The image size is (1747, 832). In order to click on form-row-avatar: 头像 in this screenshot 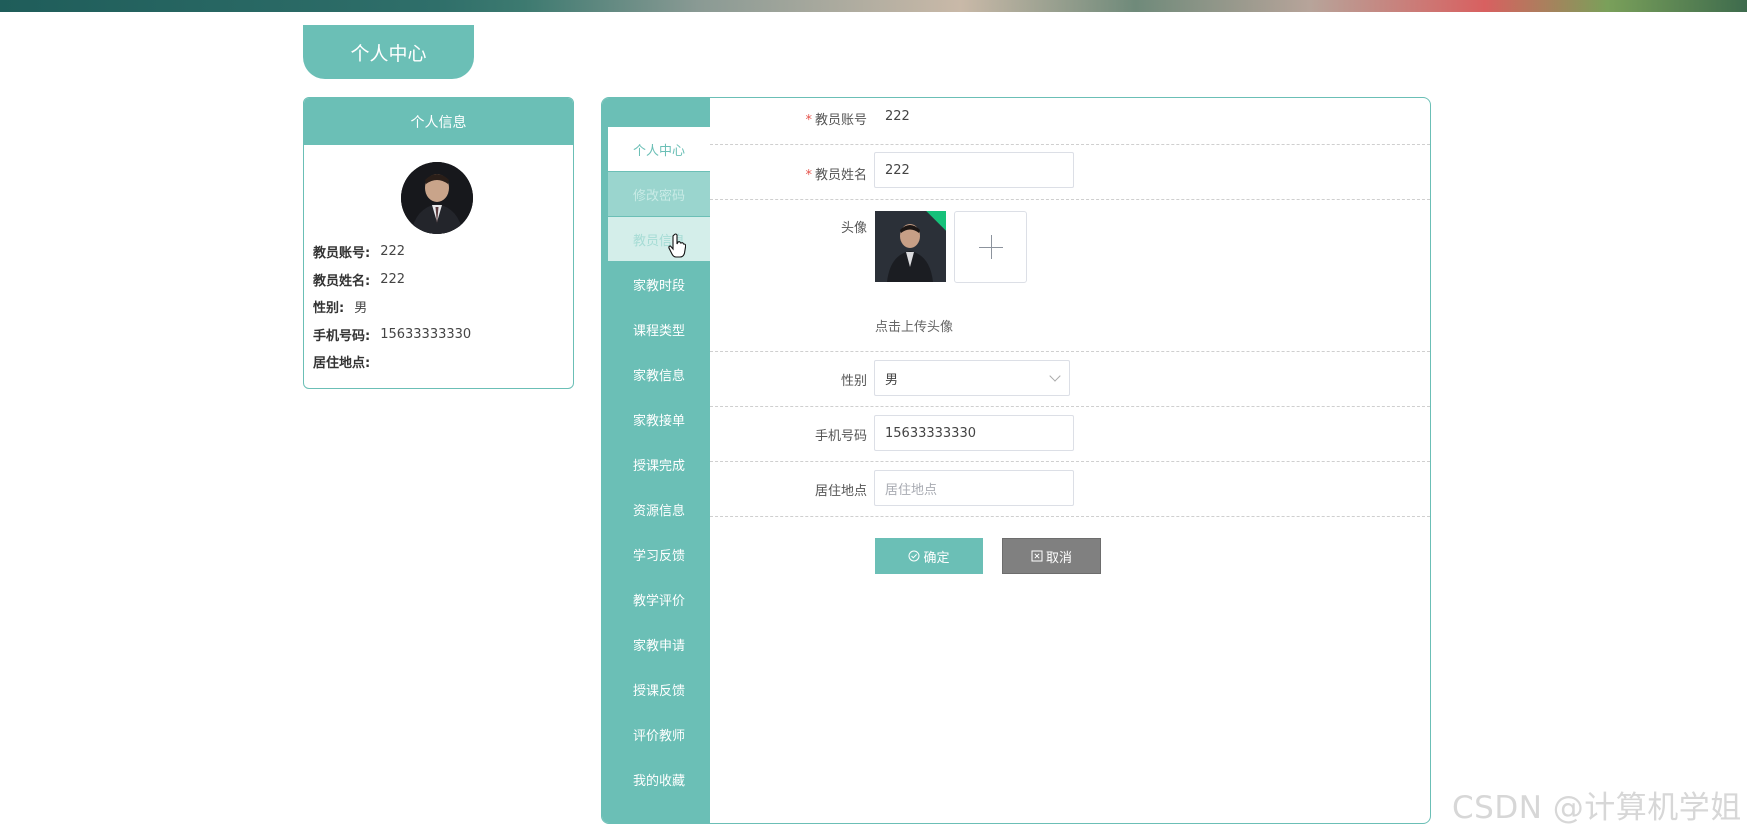, I will do `click(1070, 276)`.